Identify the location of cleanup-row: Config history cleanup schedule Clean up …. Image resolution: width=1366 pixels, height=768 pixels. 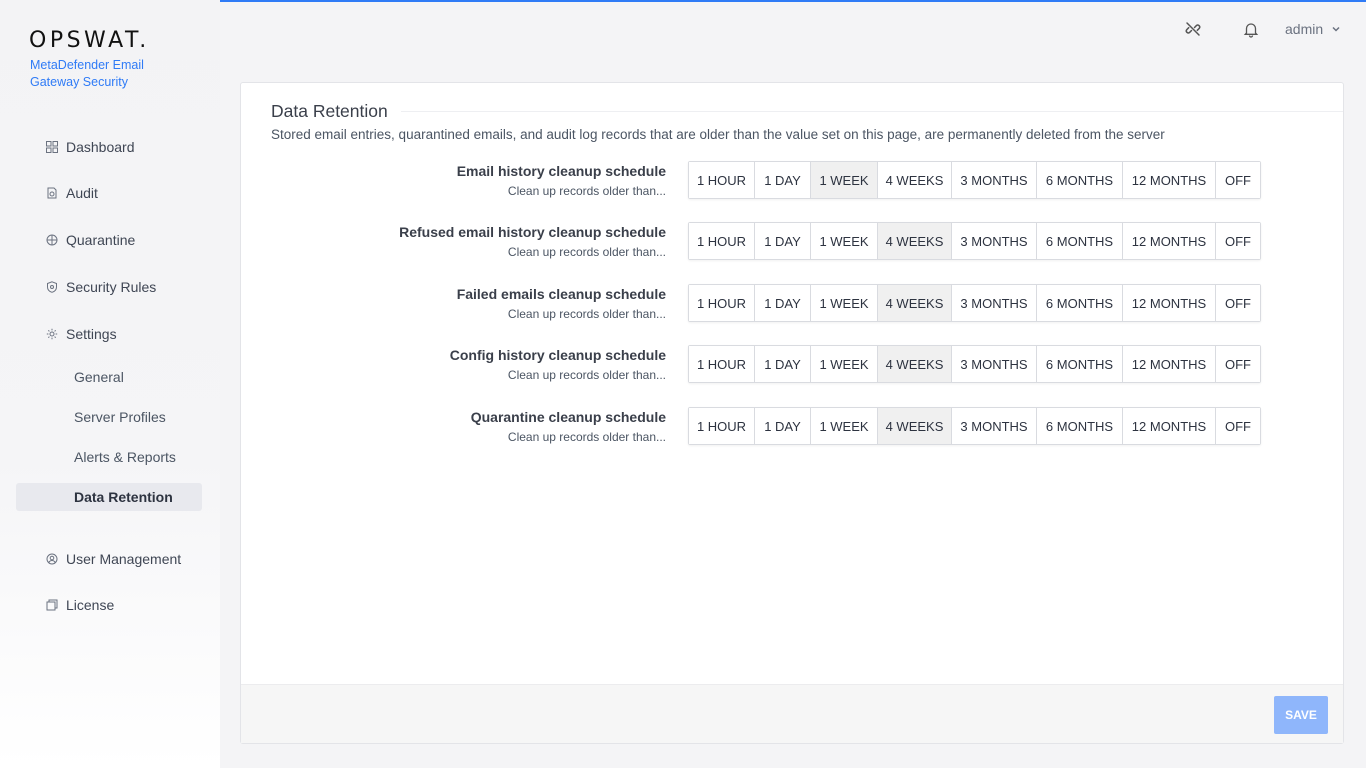
(793, 365).